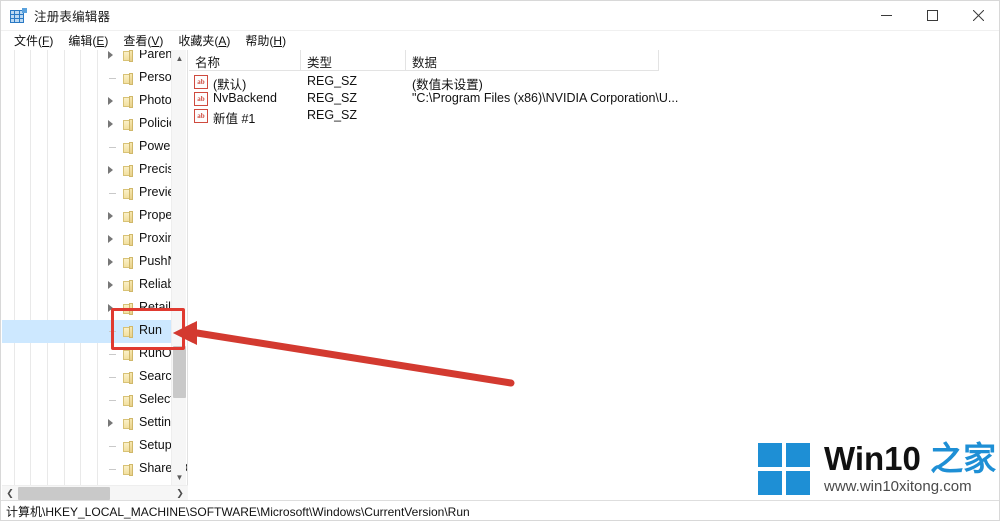 The image size is (1000, 521). Describe the element at coordinates (64, 493) in the screenshot. I see `tree-hscroll-thumb` at that location.